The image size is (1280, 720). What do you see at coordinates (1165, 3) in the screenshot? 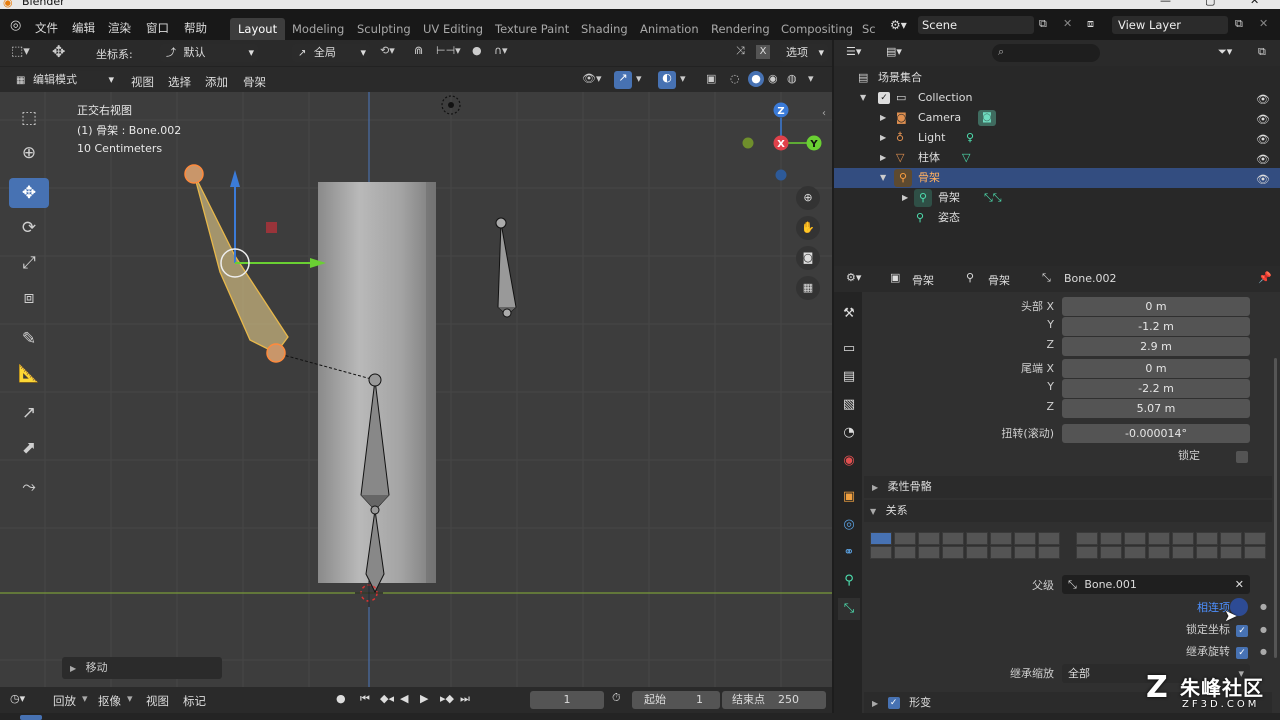
I see `minimize-icon: —` at bounding box center [1165, 3].